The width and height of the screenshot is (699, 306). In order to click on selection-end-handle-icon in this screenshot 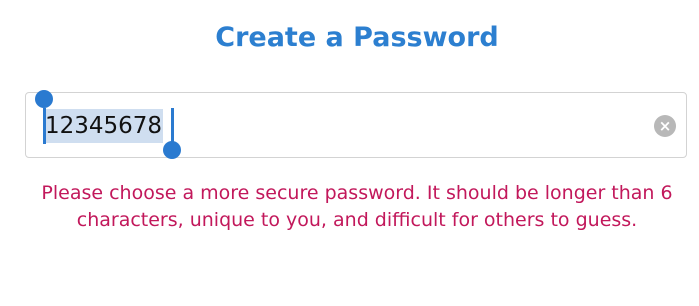, I will do `click(172, 150)`.